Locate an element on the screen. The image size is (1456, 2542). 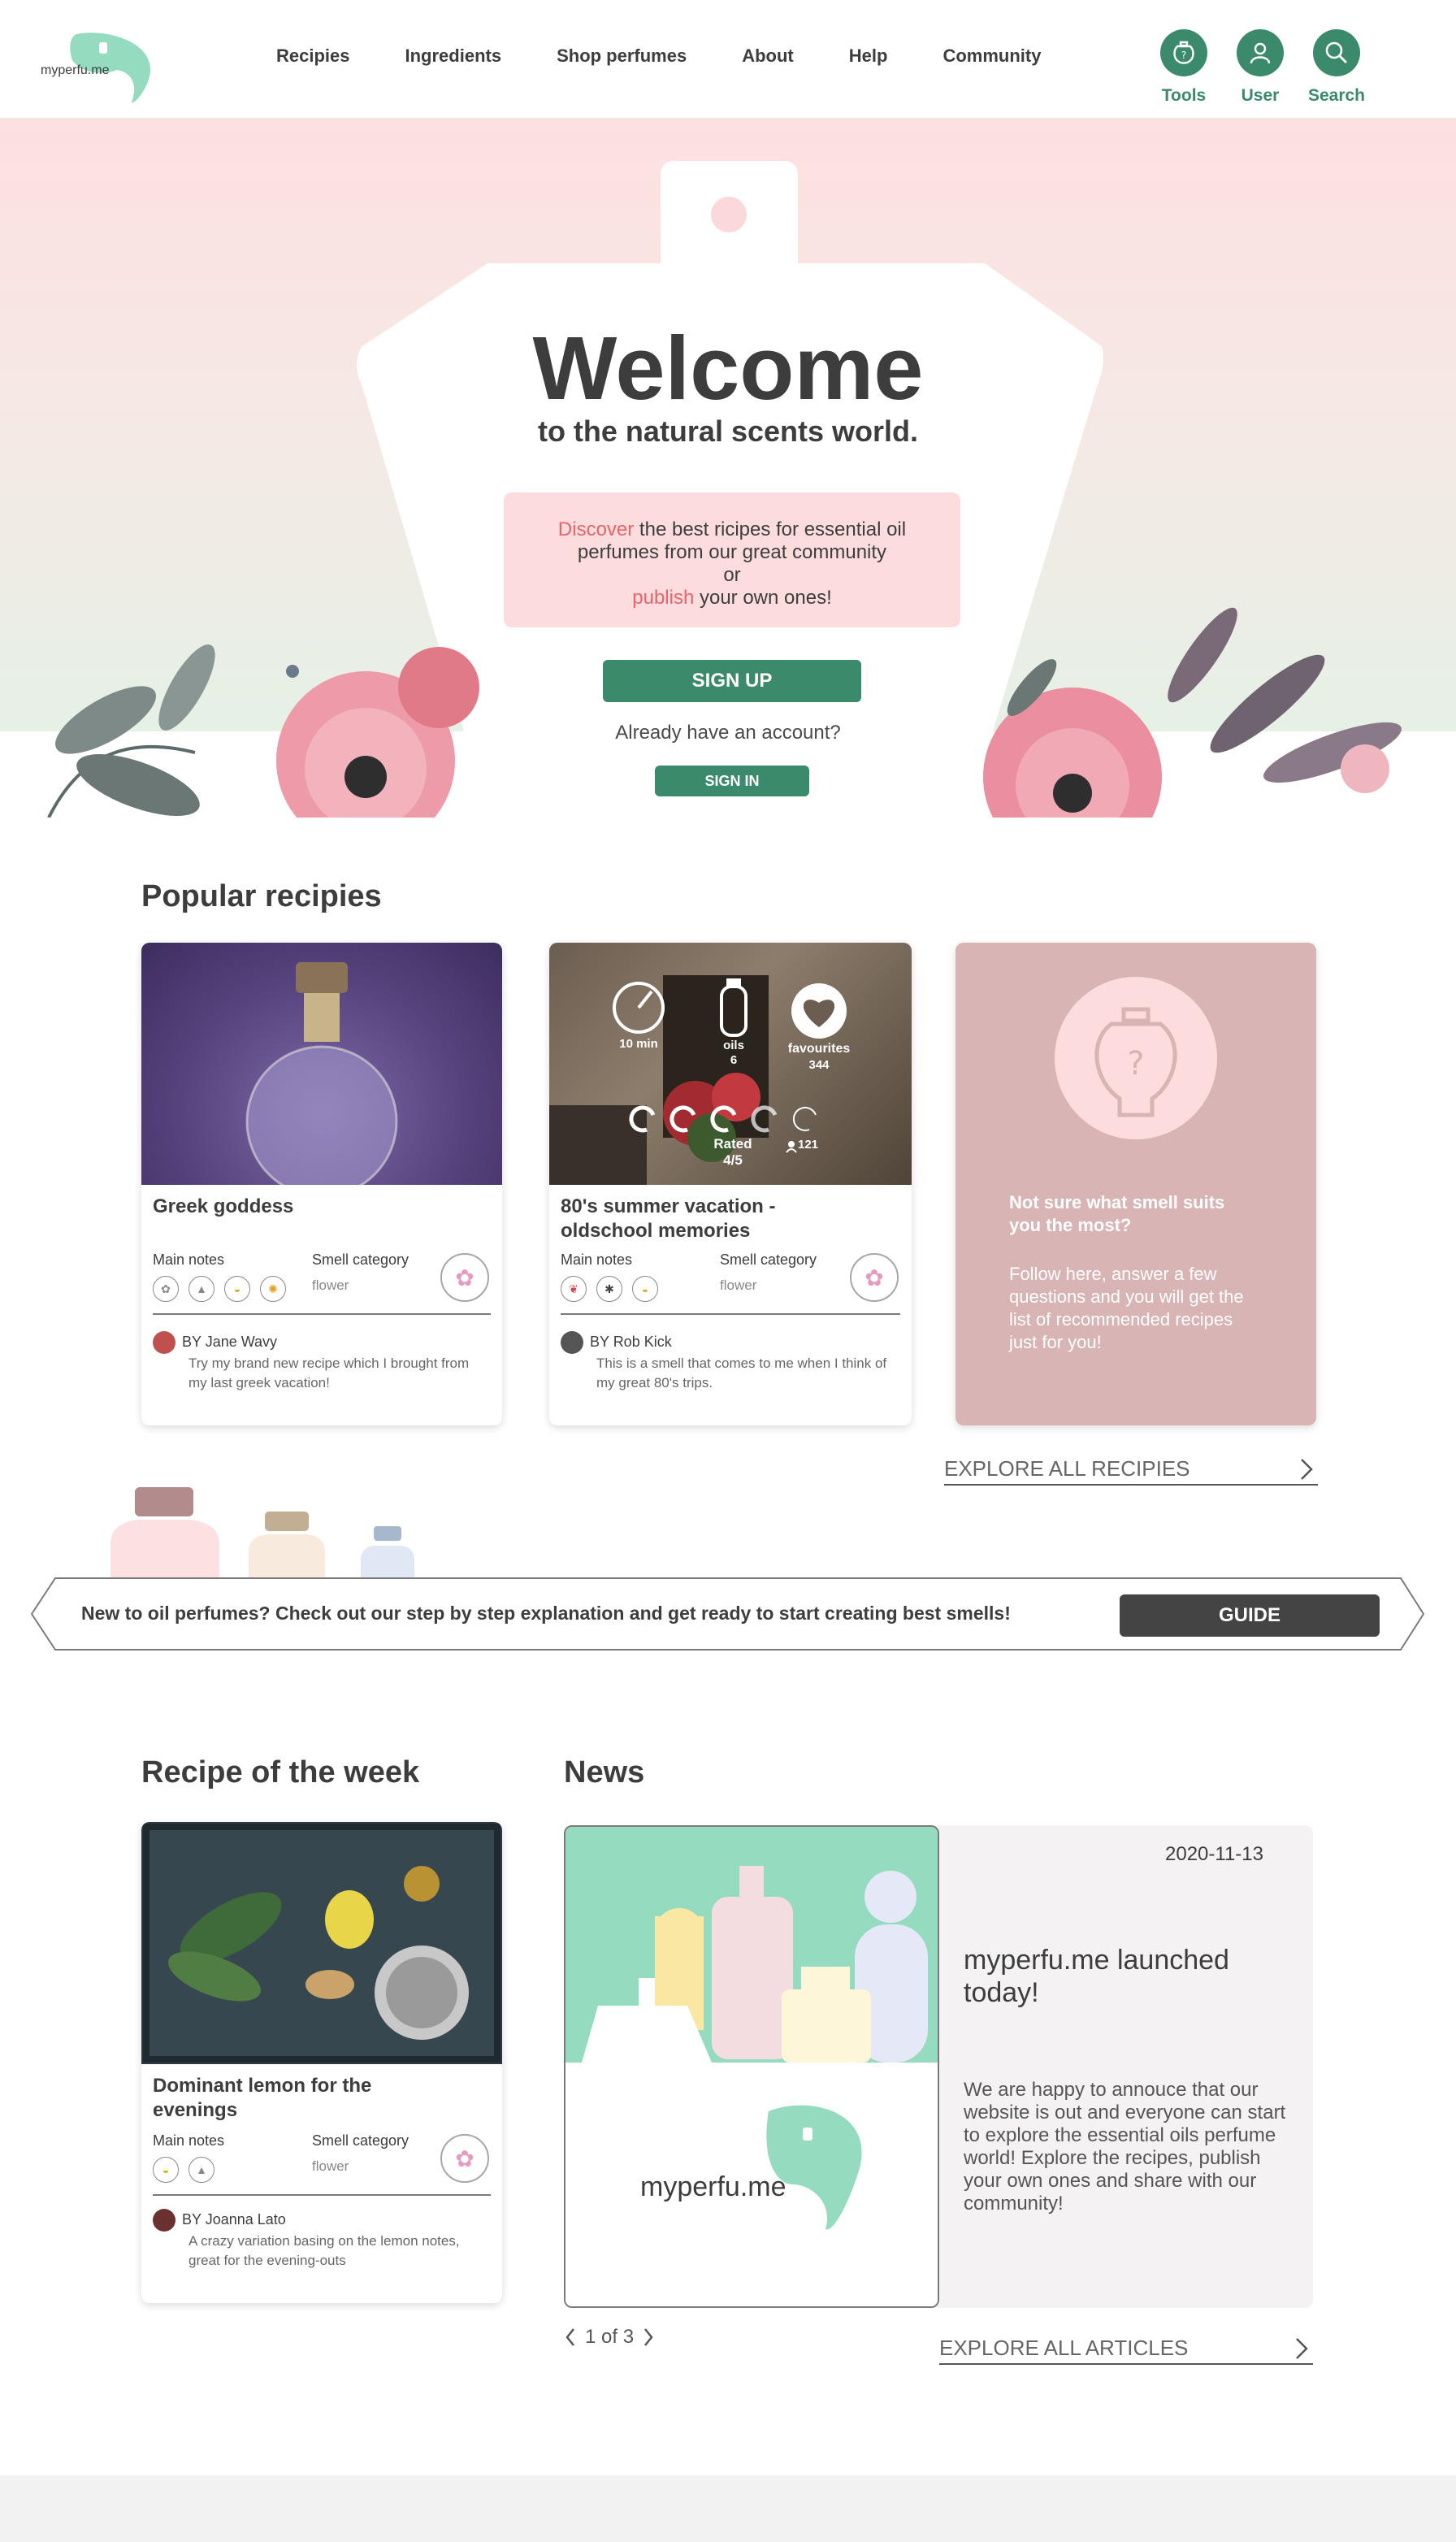
main-notes-icons: ◒ ▲ is located at coordinates (184, 2170).